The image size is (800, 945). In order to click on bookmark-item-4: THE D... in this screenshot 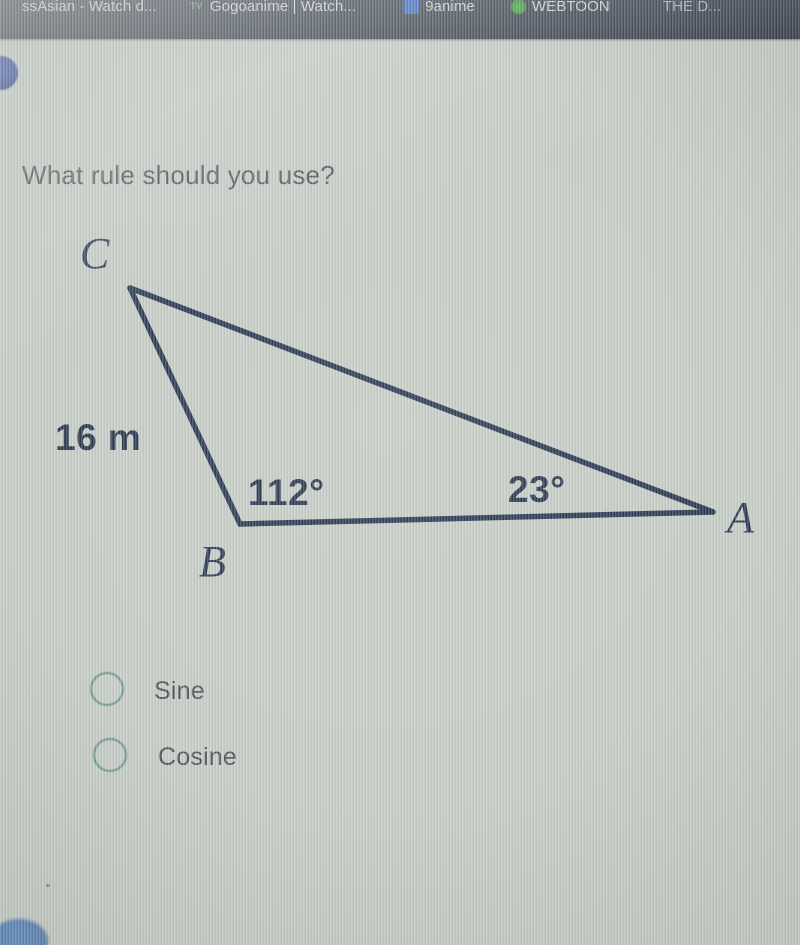, I will do `click(681, 9)`.